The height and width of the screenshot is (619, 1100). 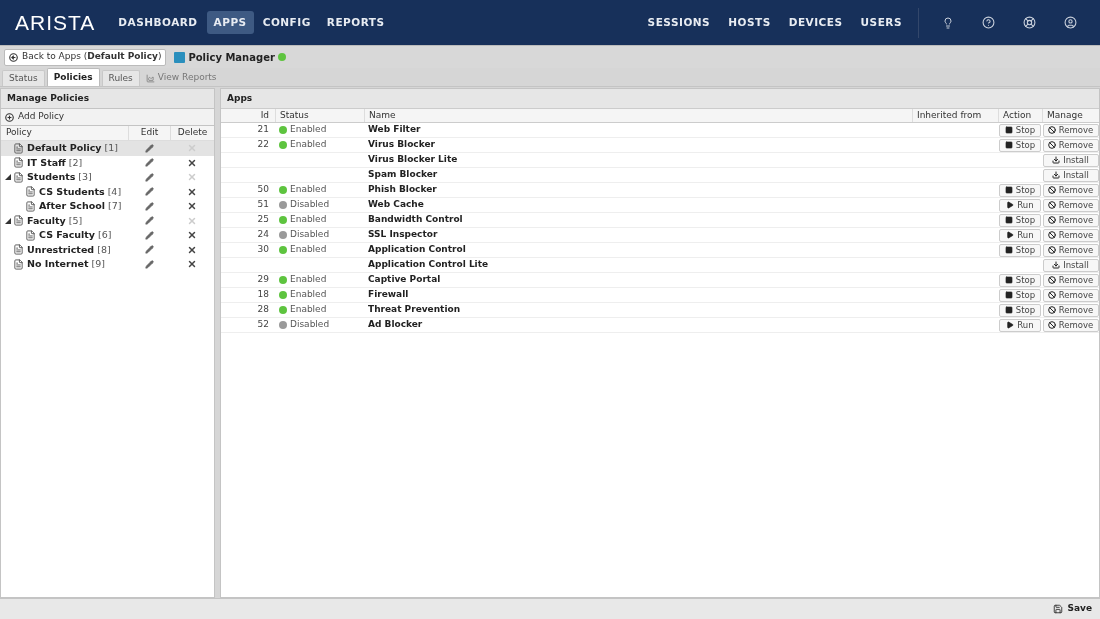 I want to click on app-name: Captive Portal, so click(x=404, y=280).